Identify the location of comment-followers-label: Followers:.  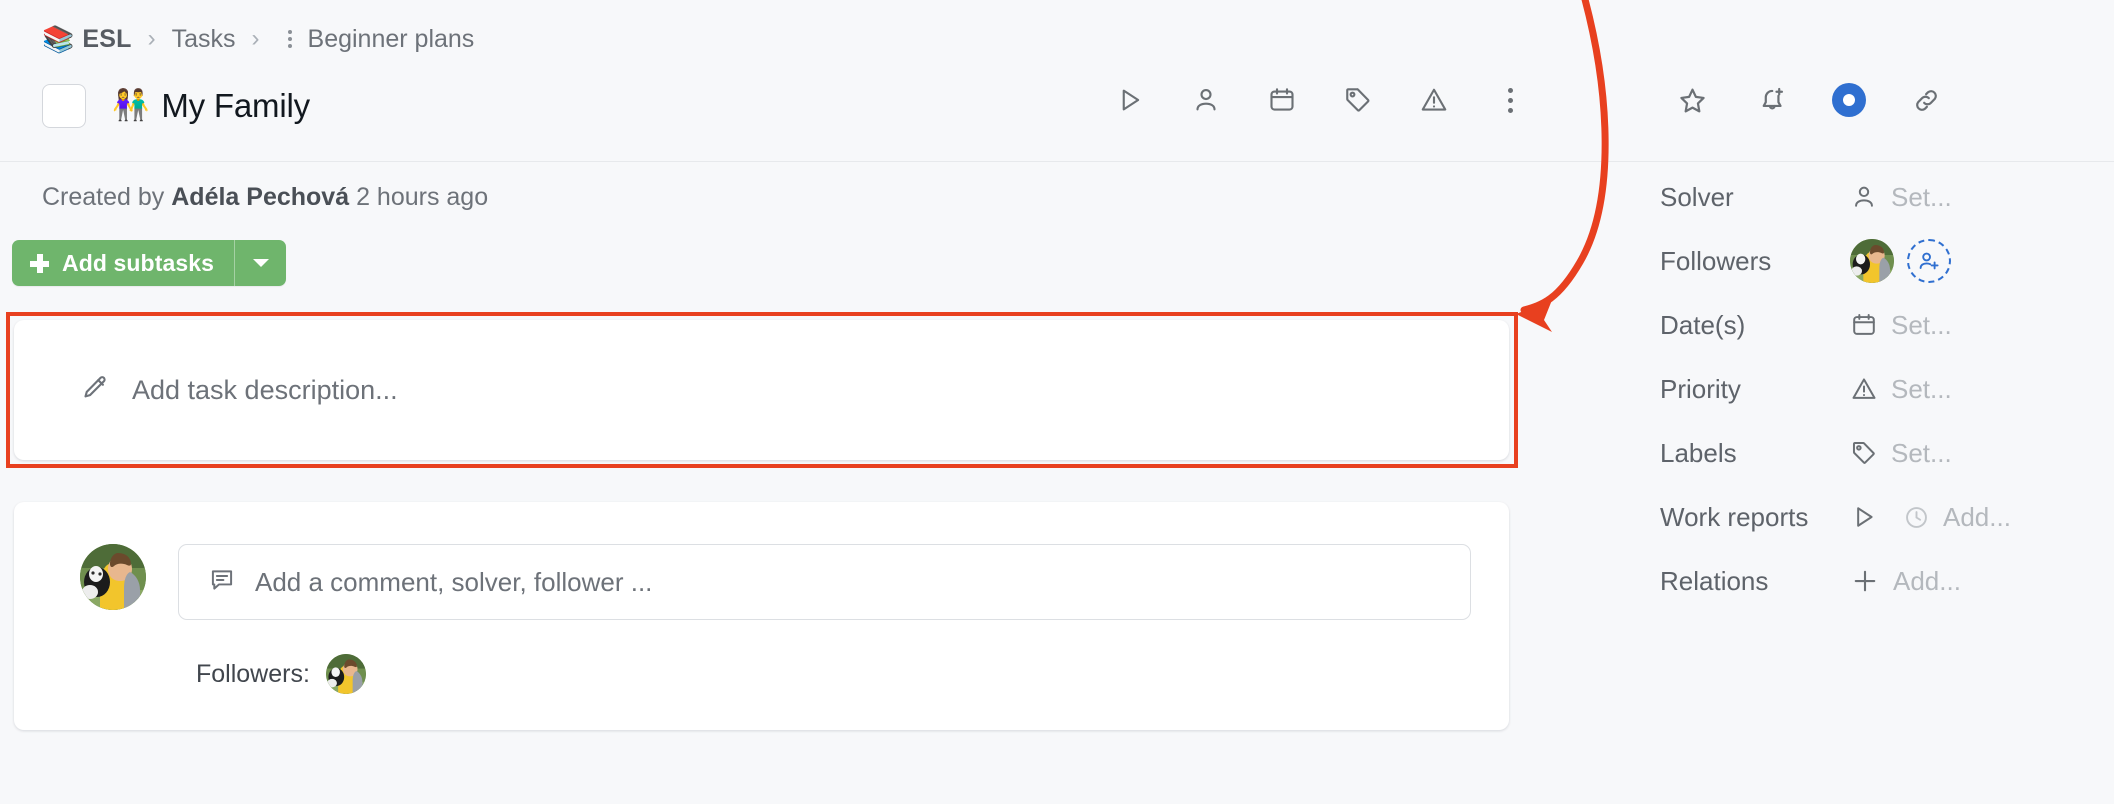
(253, 673).